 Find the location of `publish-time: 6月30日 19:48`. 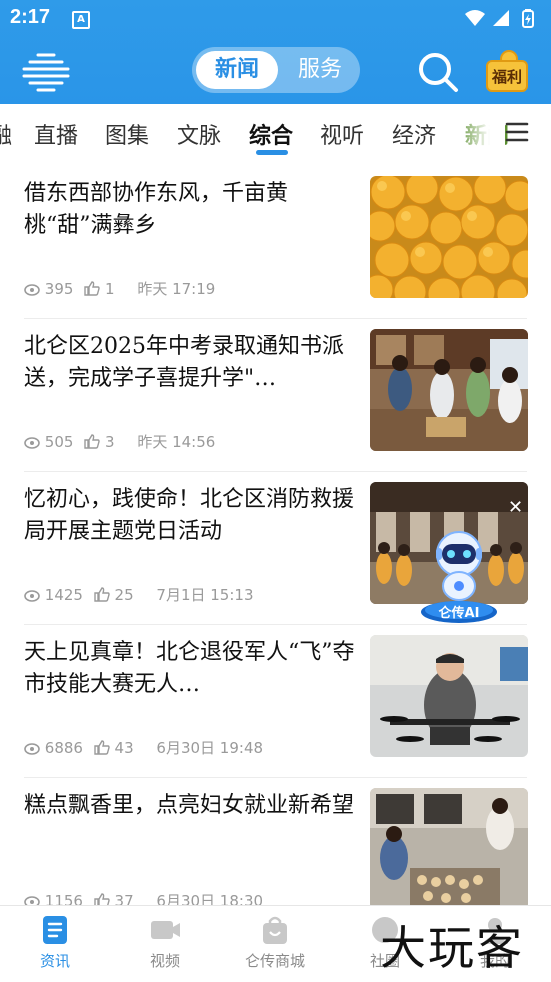

publish-time: 6月30日 19:48 is located at coordinates (210, 748).